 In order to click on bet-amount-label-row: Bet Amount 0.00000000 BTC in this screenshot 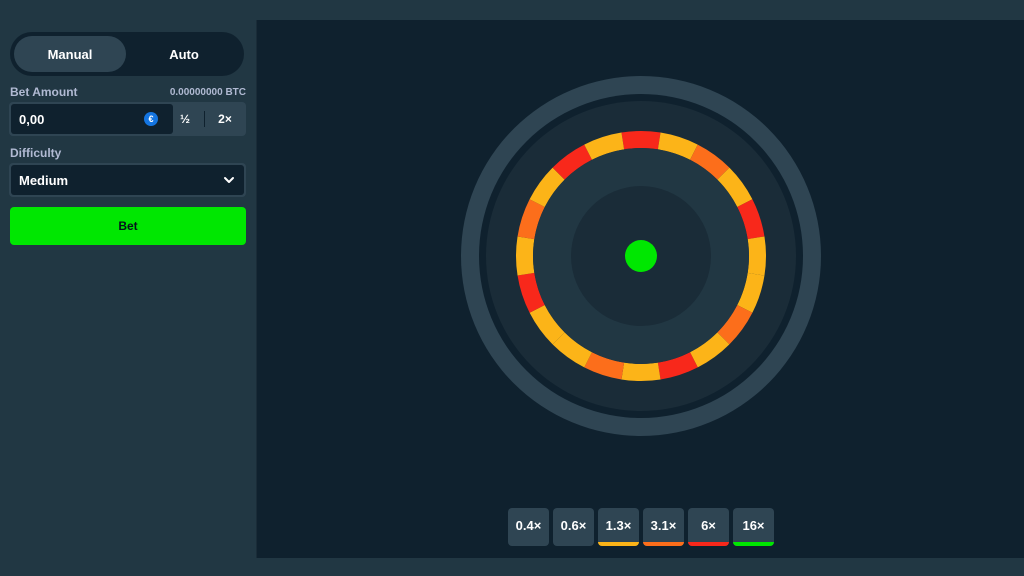, I will do `click(128, 92)`.